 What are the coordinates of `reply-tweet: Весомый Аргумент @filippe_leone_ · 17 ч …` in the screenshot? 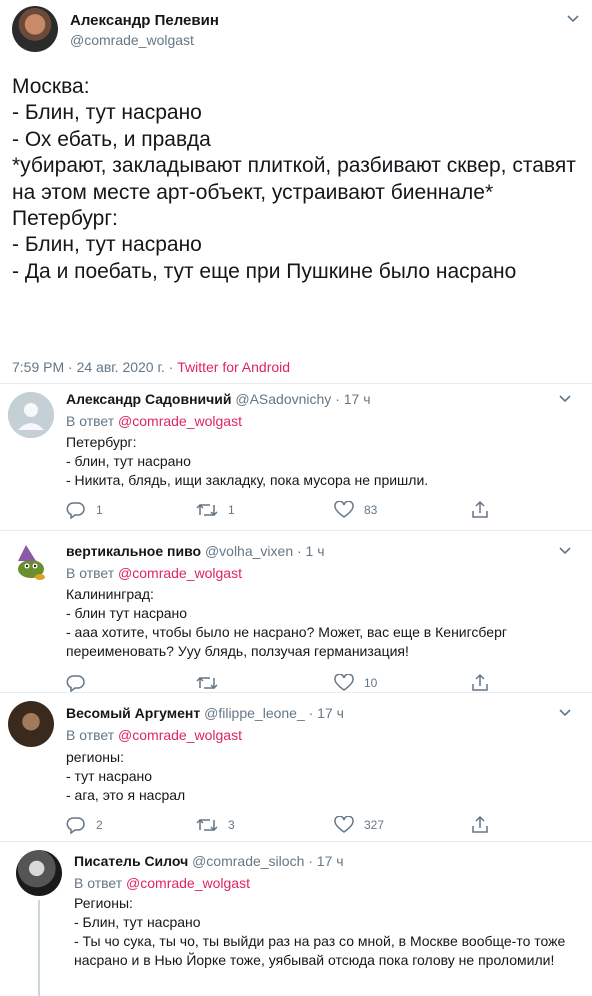 It's located at (296, 767).